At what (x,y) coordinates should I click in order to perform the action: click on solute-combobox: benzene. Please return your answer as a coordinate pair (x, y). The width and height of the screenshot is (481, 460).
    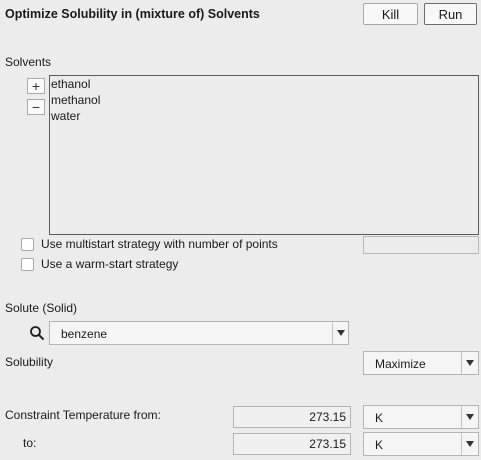
    Looking at the image, I should click on (199, 333).